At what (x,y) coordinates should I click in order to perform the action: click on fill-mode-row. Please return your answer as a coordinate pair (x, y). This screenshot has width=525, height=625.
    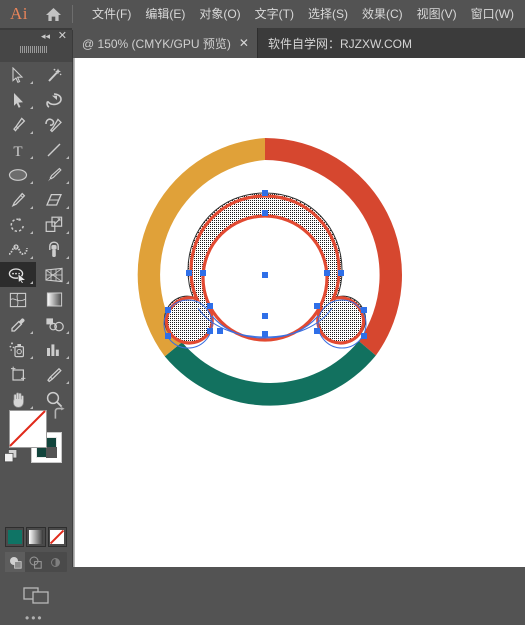
    Looking at the image, I should click on (36, 538).